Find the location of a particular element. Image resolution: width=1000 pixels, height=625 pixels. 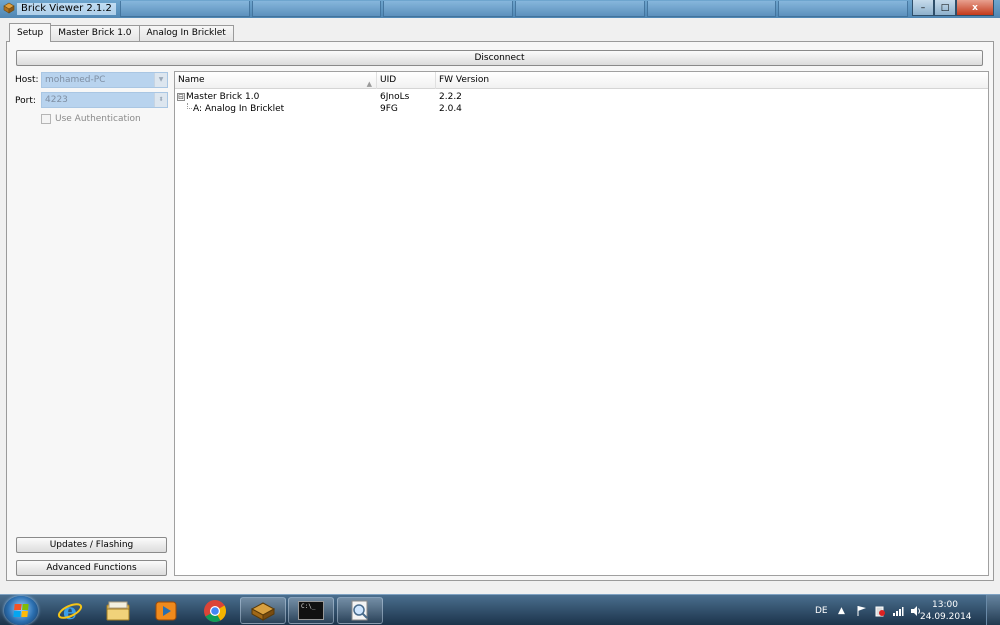

internet-explorer-icon: e is located at coordinates (70, 611).